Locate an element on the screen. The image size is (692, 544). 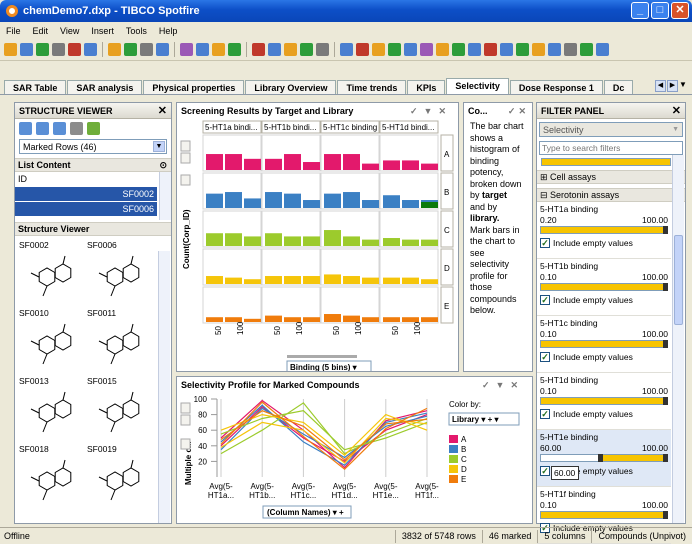
menu-file: File is located at coordinates (13, 31).